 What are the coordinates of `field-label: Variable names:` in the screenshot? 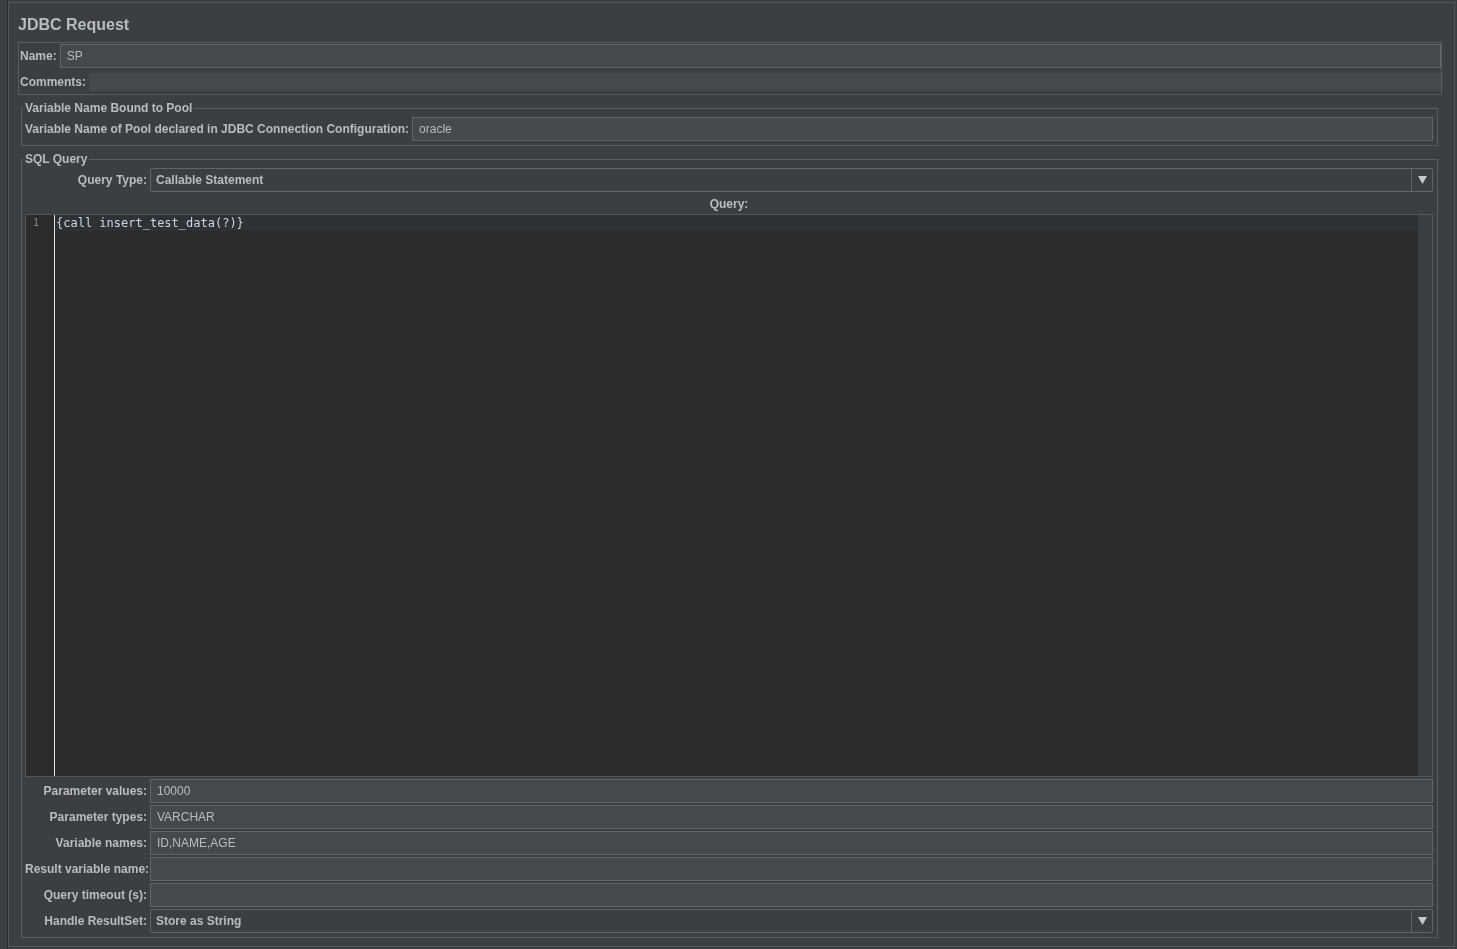 It's located at (100, 843).